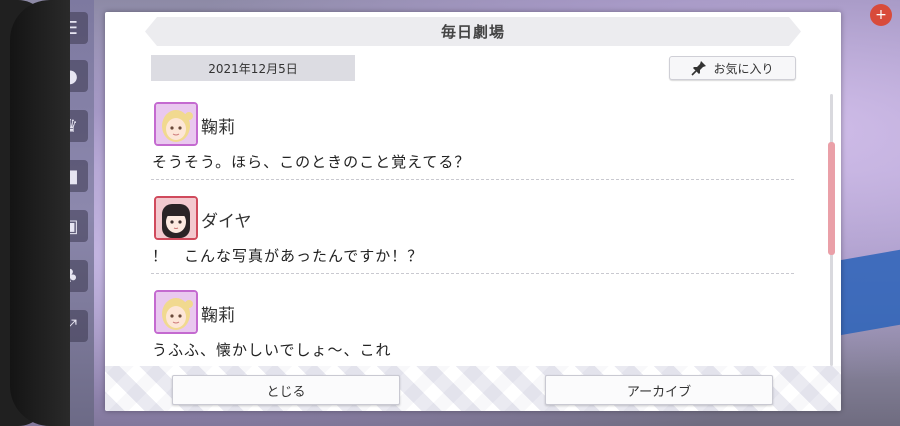  I want to click on message-text: そうそう。ほら、このときのこと覚えてる？, so click(311, 162).